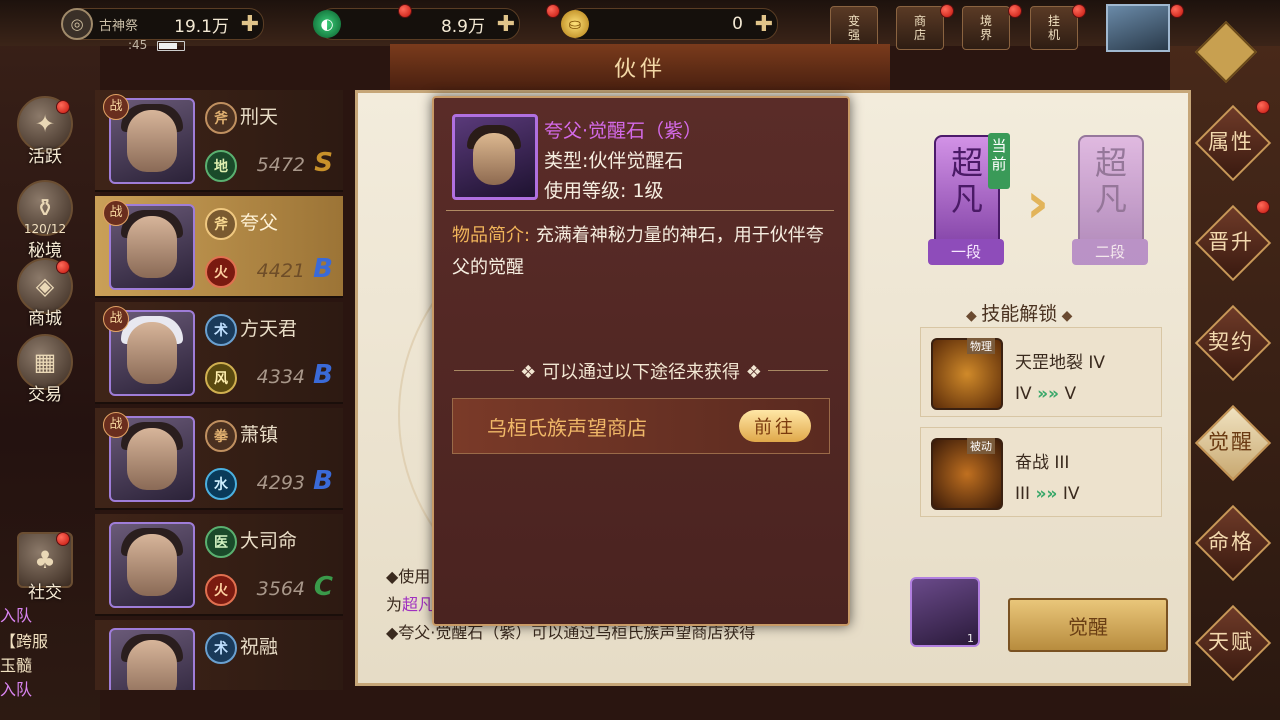 The height and width of the screenshot is (720, 1280). Describe the element at coordinates (1138, 28) in the screenshot. I see `event-banner-icon` at that location.